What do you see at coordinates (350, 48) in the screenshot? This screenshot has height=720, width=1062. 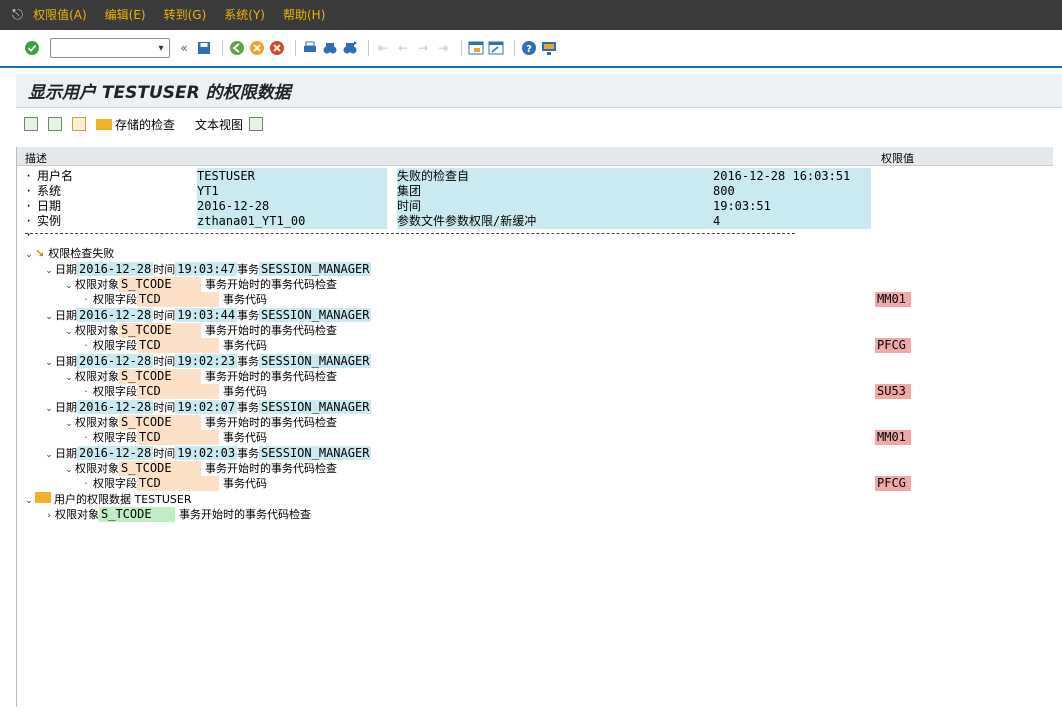 I see `find-next-icon` at bounding box center [350, 48].